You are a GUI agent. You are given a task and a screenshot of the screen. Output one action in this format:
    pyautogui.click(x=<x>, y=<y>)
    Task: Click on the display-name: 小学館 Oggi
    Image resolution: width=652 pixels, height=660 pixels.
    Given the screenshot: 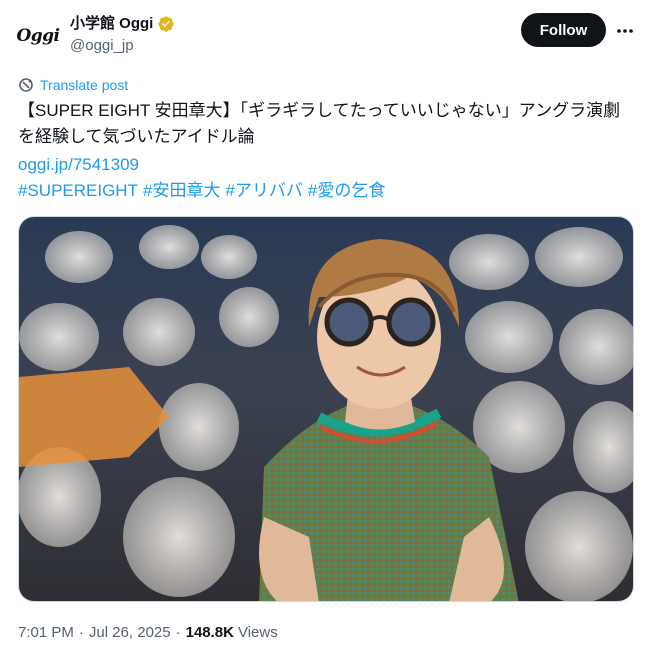 What is the action you would take?
    pyautogui.click(x=122, y=24)
    